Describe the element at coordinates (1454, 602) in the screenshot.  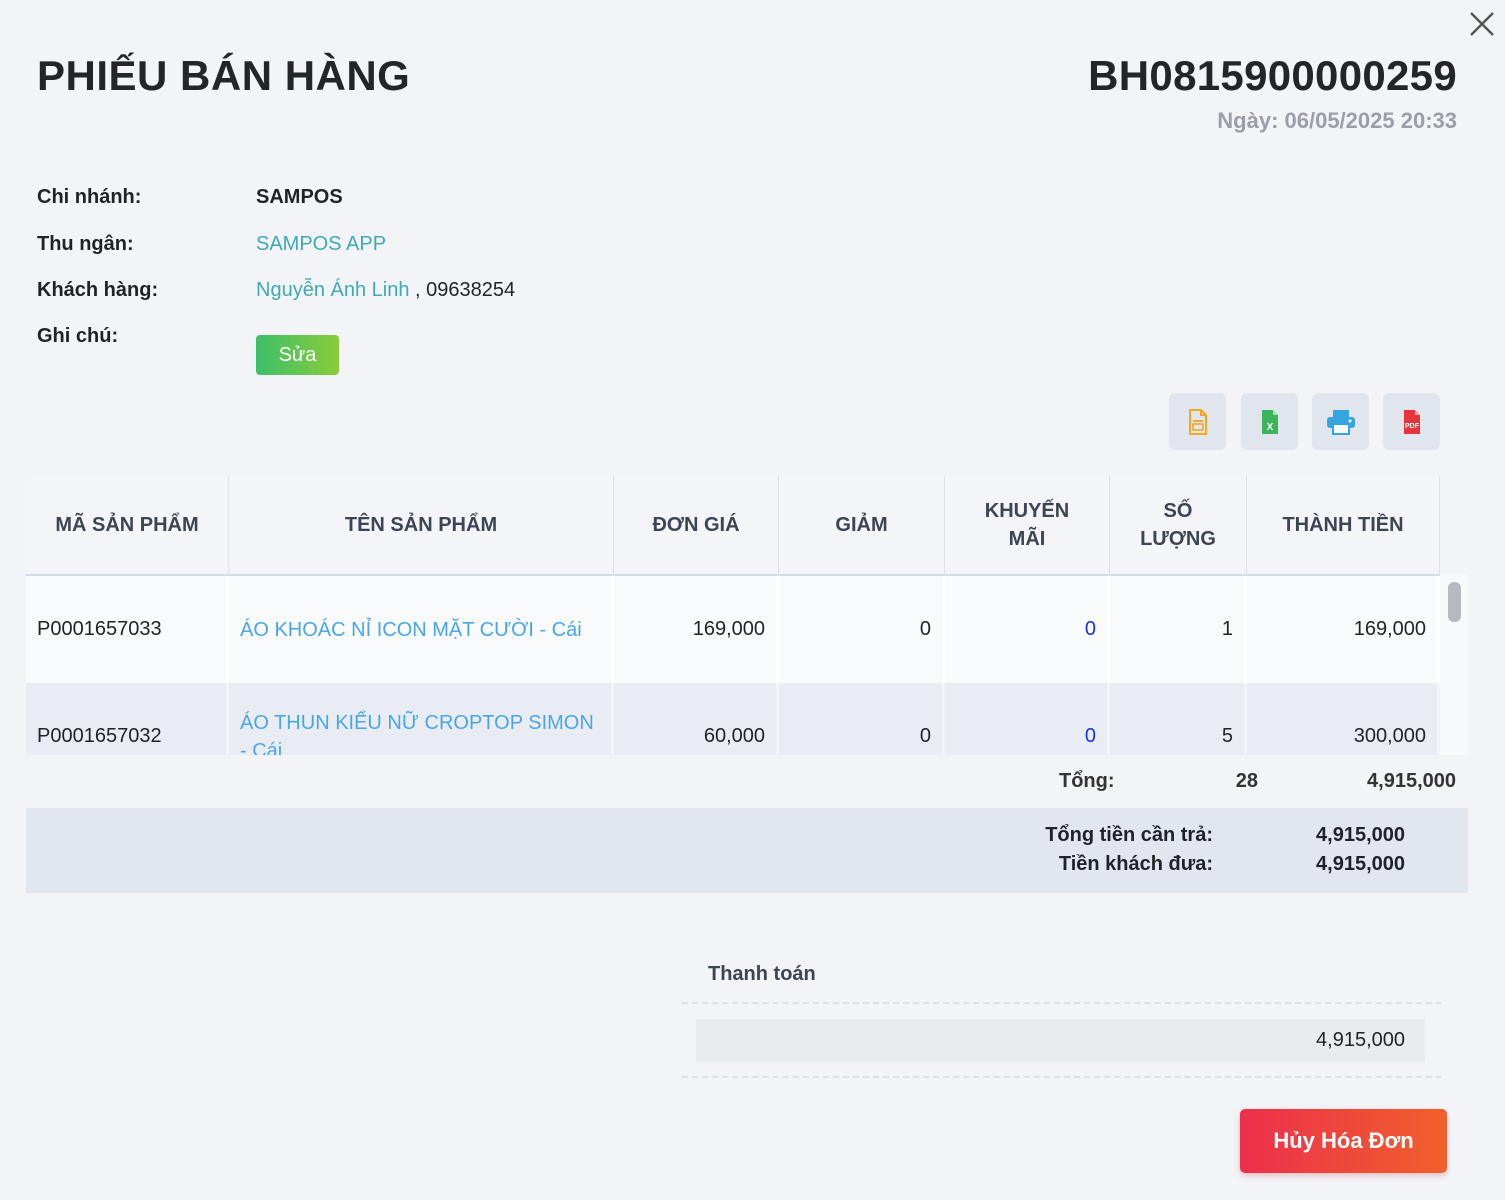
I see `scrollbar-thumb` at that location.